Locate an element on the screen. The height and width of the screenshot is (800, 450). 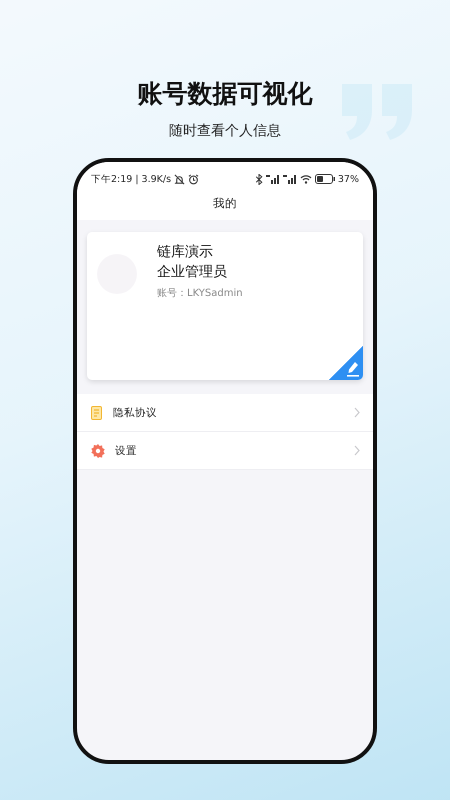
account-id: 账号：LKYSadmin is located at coordinates (200, 293).